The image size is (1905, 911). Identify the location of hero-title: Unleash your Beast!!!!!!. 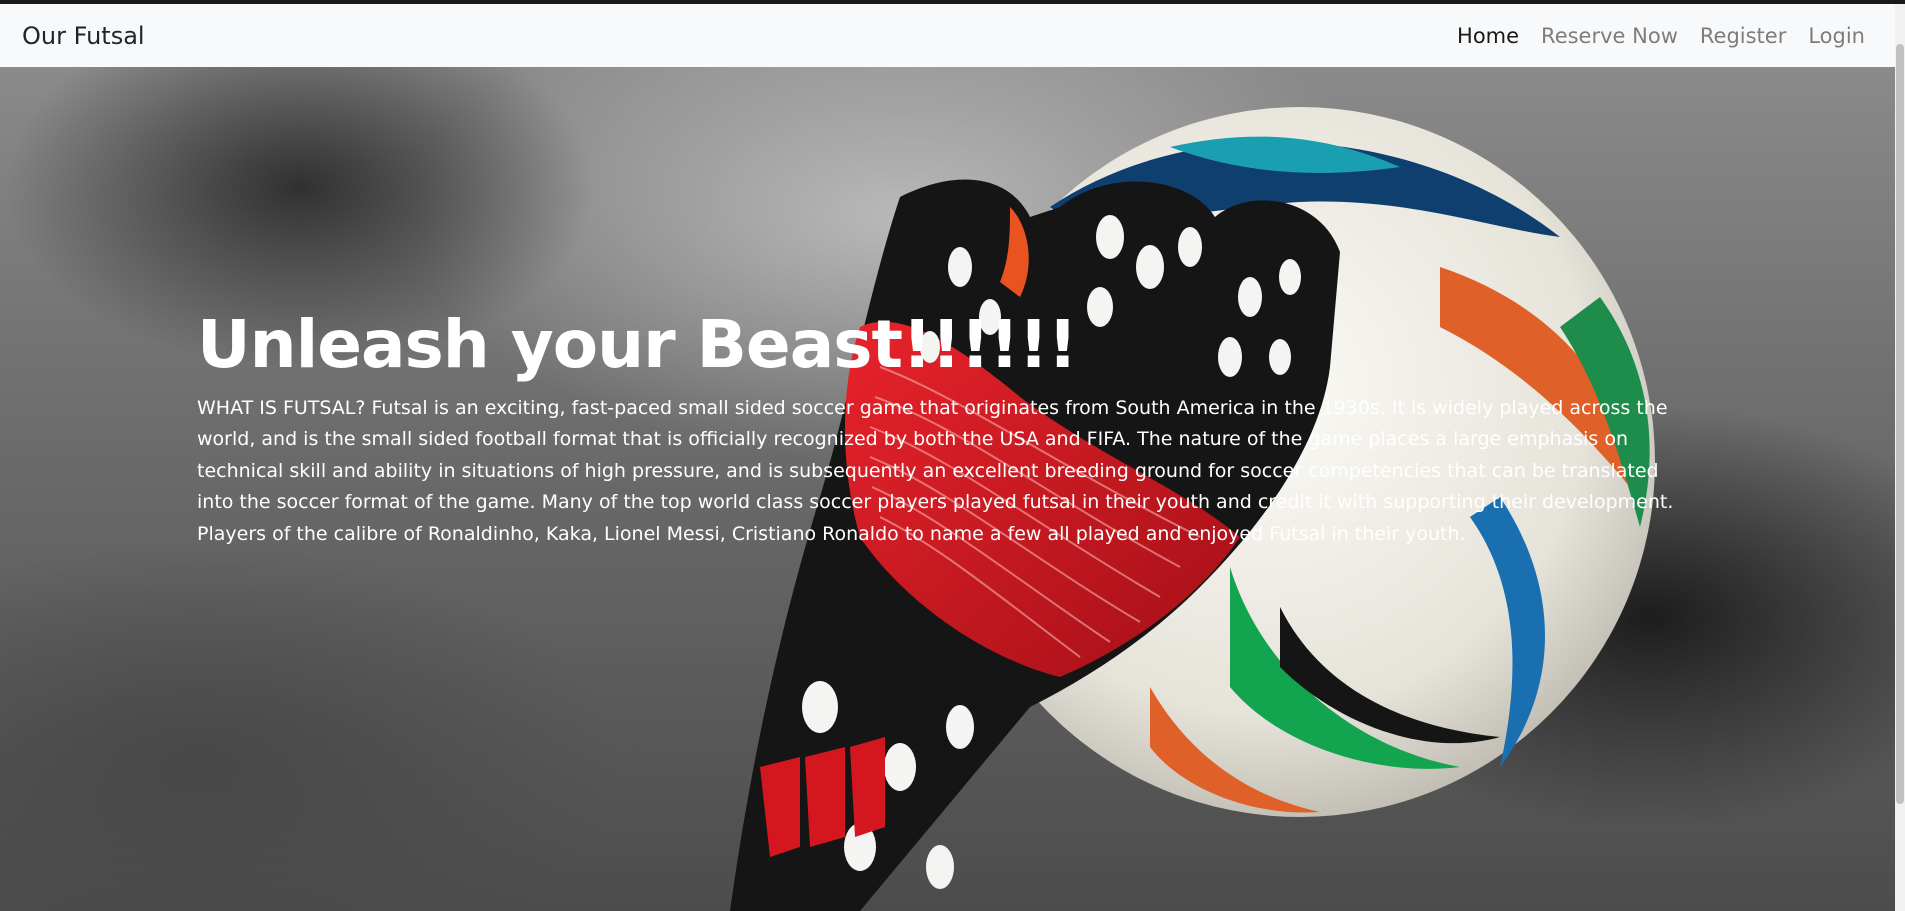
(637, 344).